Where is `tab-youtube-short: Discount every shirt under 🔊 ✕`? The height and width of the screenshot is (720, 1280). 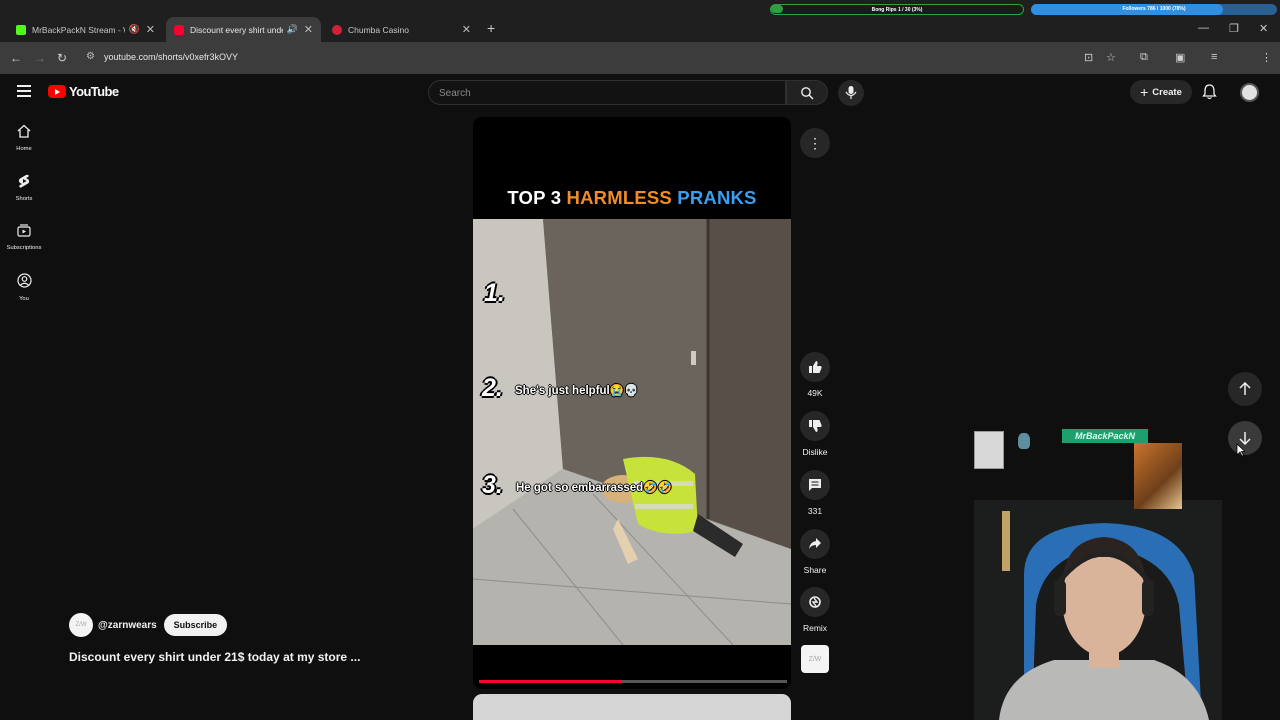 tab-youtube-short: Discount every shirt under 🔊 ✕ is located at coordinates (243, 29).